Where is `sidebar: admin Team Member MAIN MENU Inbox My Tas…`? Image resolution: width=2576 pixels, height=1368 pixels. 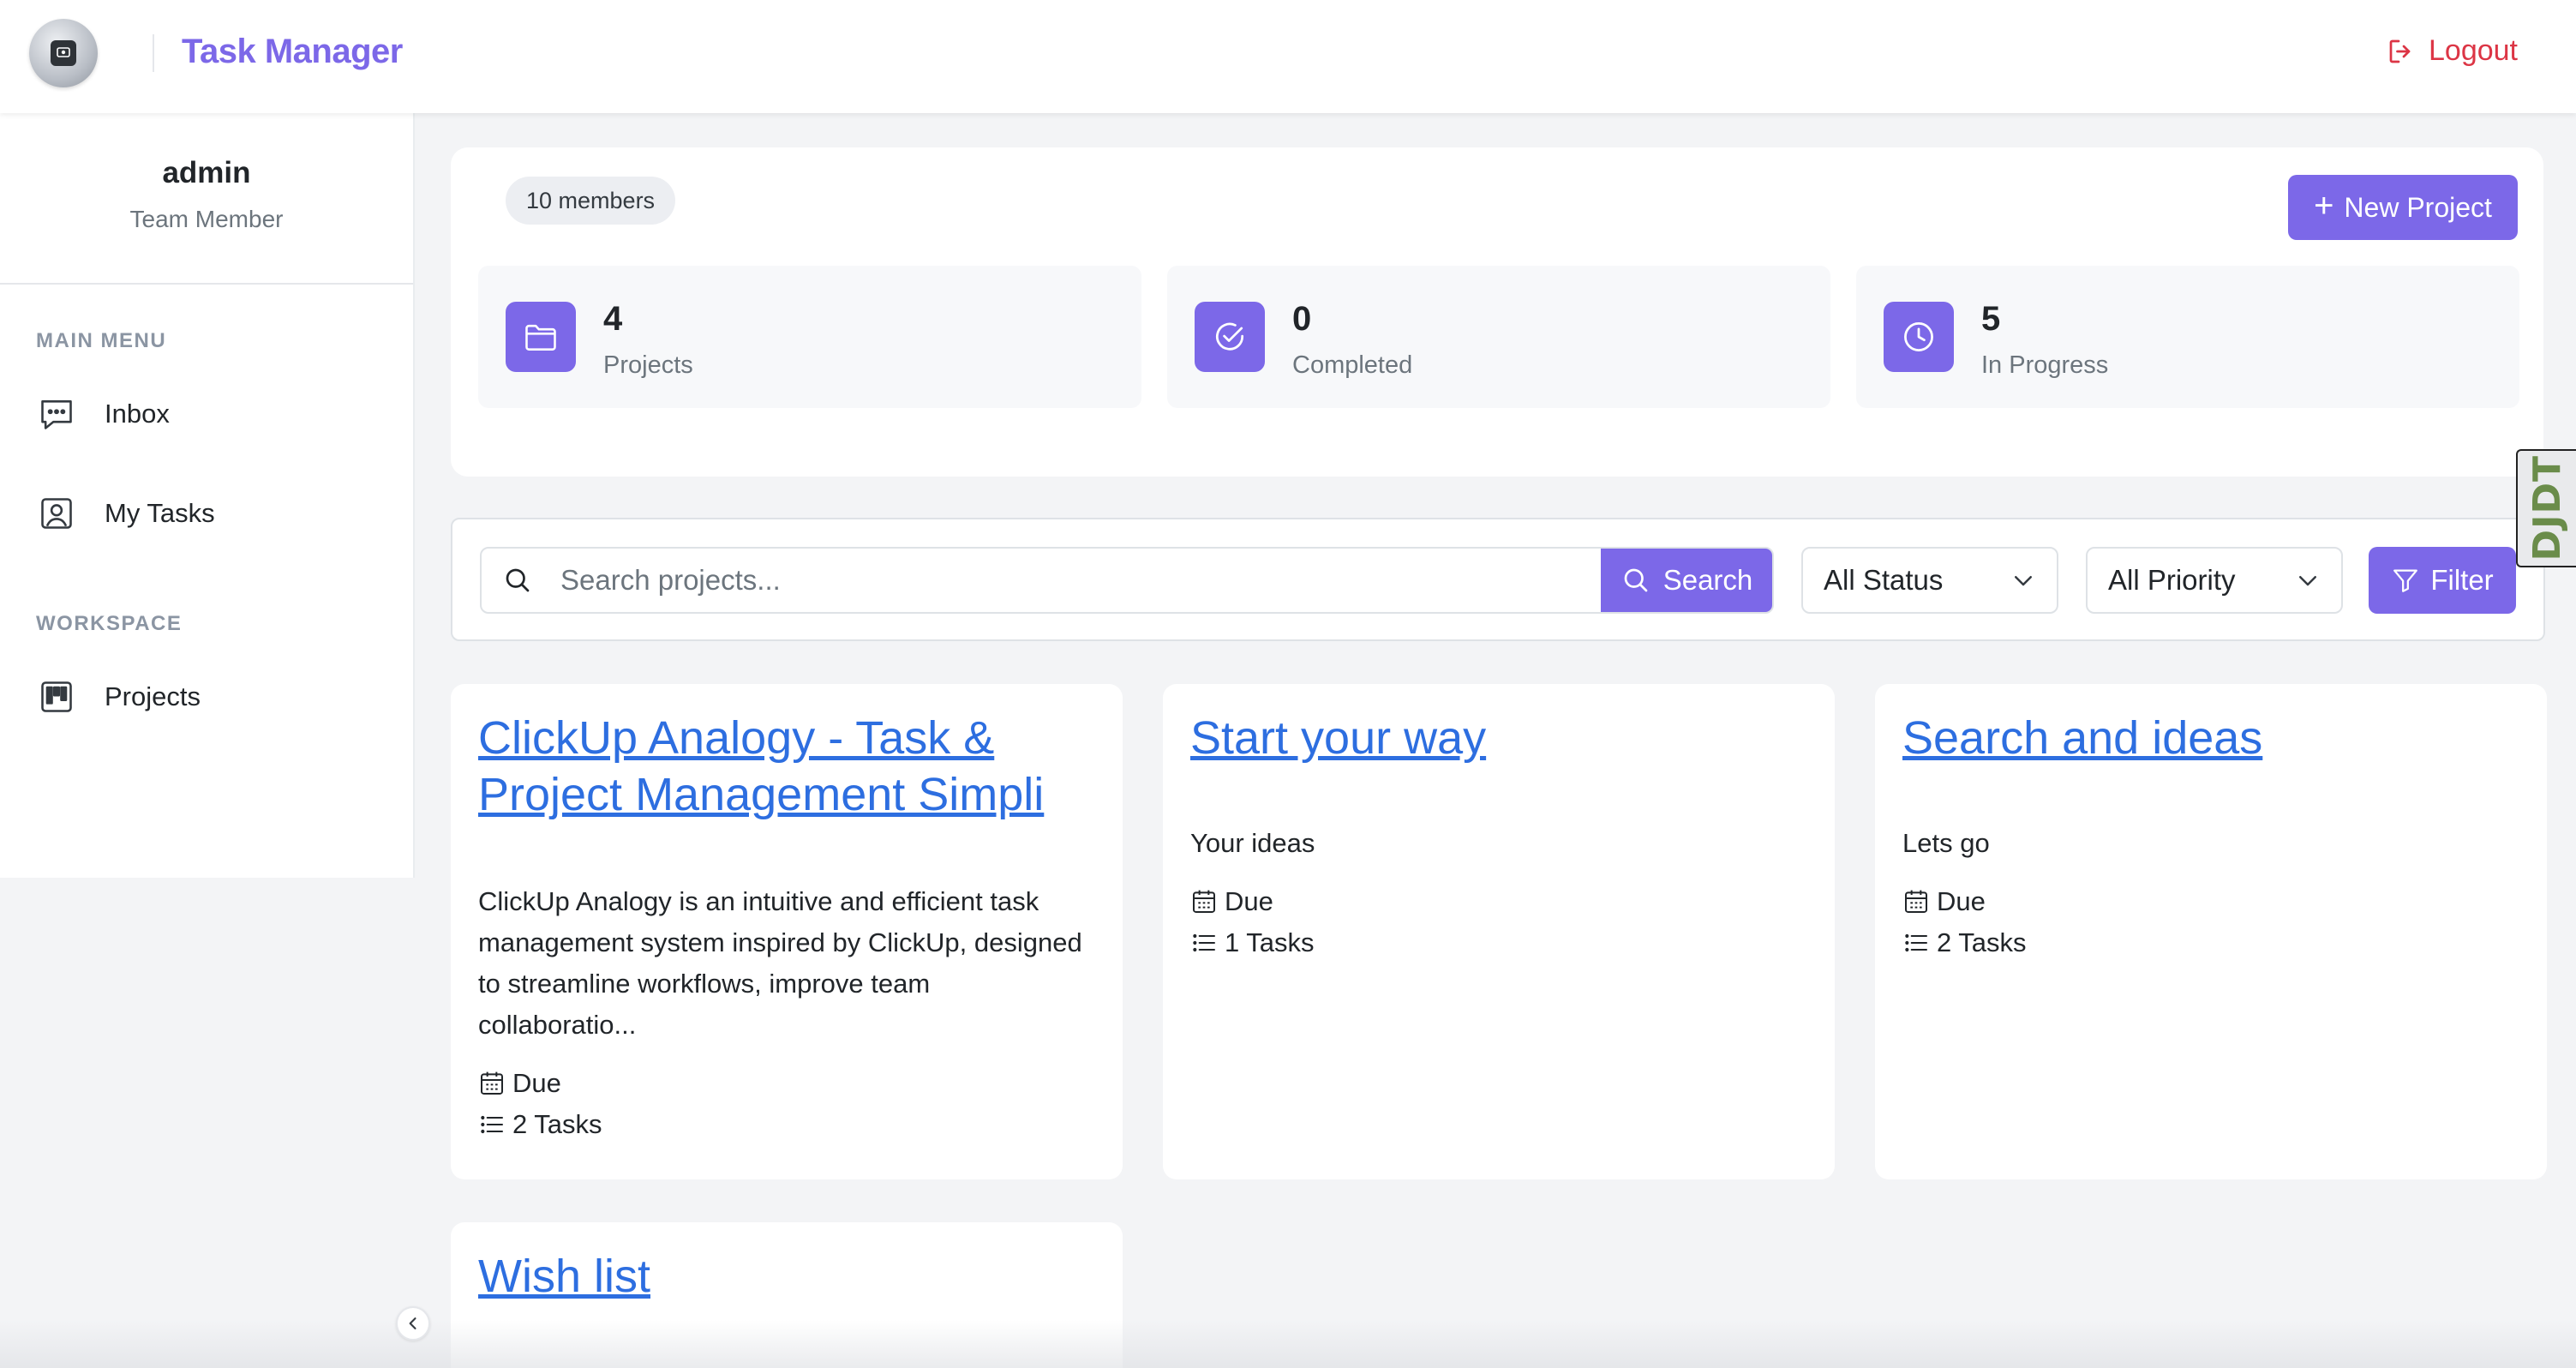 sidebar: admin Team Member MAIN MENU Inbox My Tas… is located at coordinates (207, 495).